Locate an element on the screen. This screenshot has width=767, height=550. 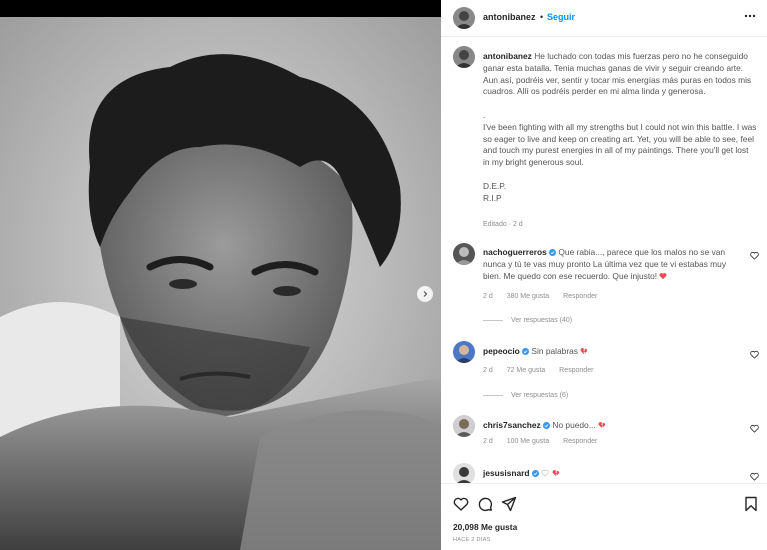
post-header: antonibanez • Seguir is located at coordinates (604, 18).